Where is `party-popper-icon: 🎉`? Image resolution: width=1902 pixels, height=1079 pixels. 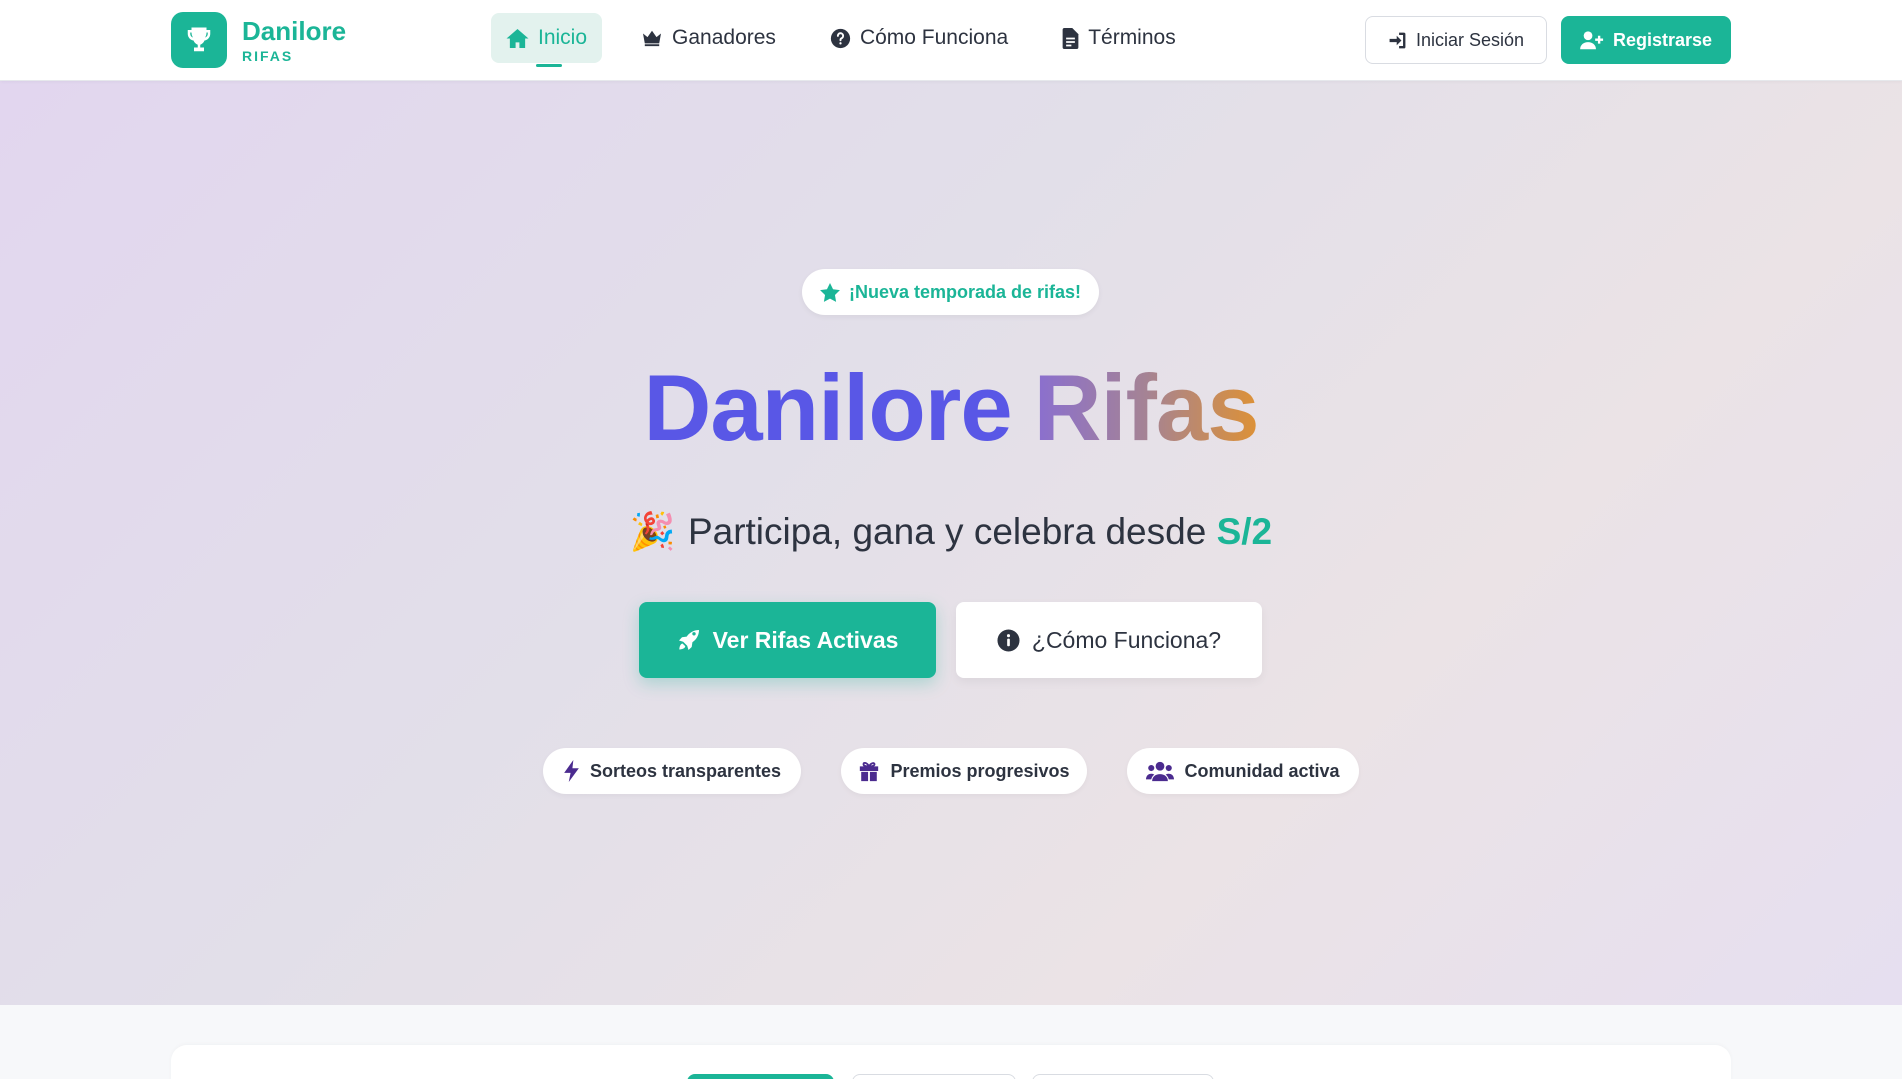
party-popper-icon: 🎉 is located at coordinates (652, 531).